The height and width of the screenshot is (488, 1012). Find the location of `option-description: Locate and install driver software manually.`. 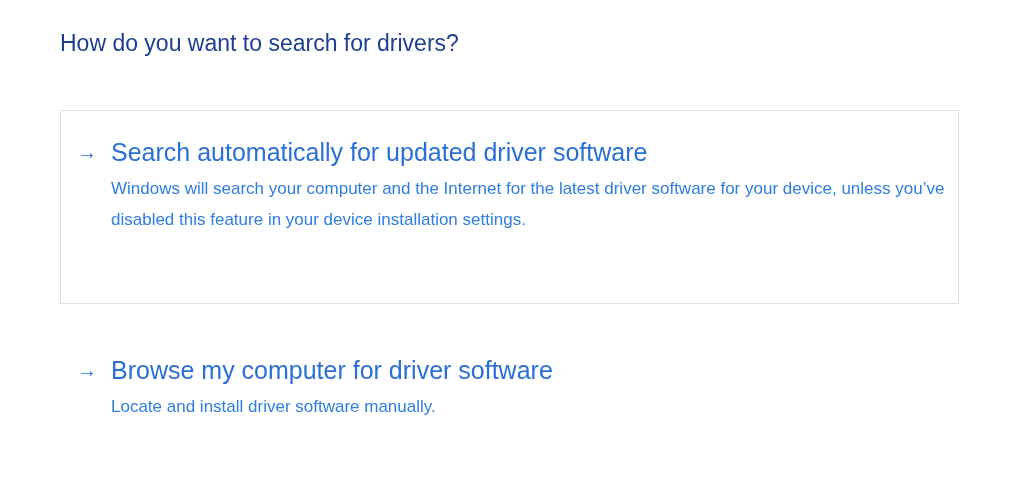

option-description: Locate and install driver software manually. is located at coordinates (274, 407).